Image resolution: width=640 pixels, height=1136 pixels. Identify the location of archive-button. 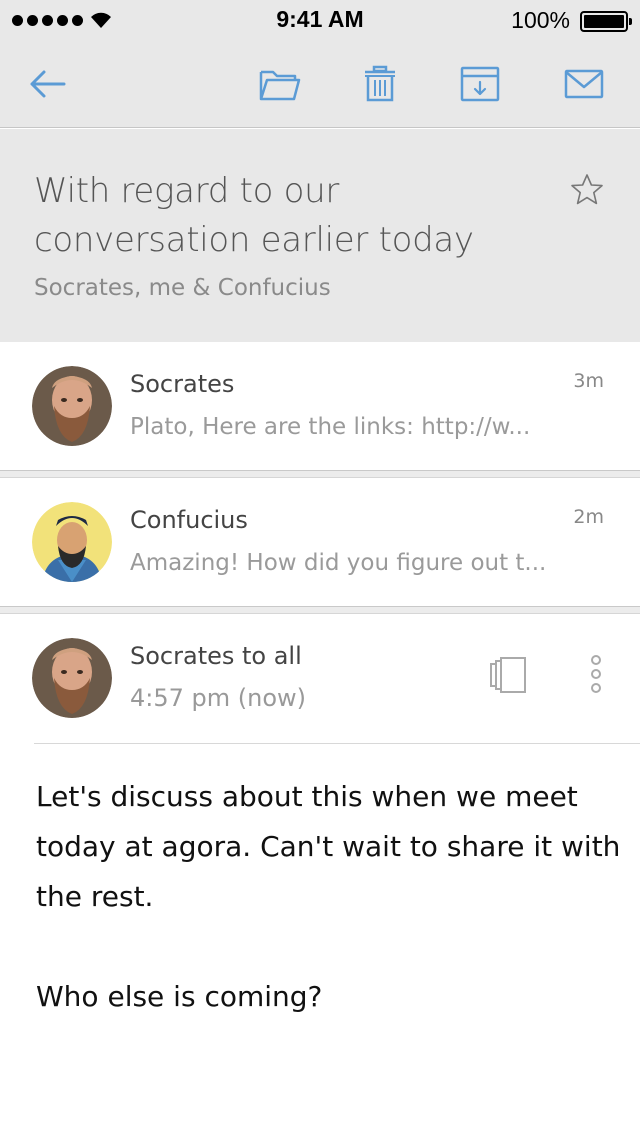
(480, 84).